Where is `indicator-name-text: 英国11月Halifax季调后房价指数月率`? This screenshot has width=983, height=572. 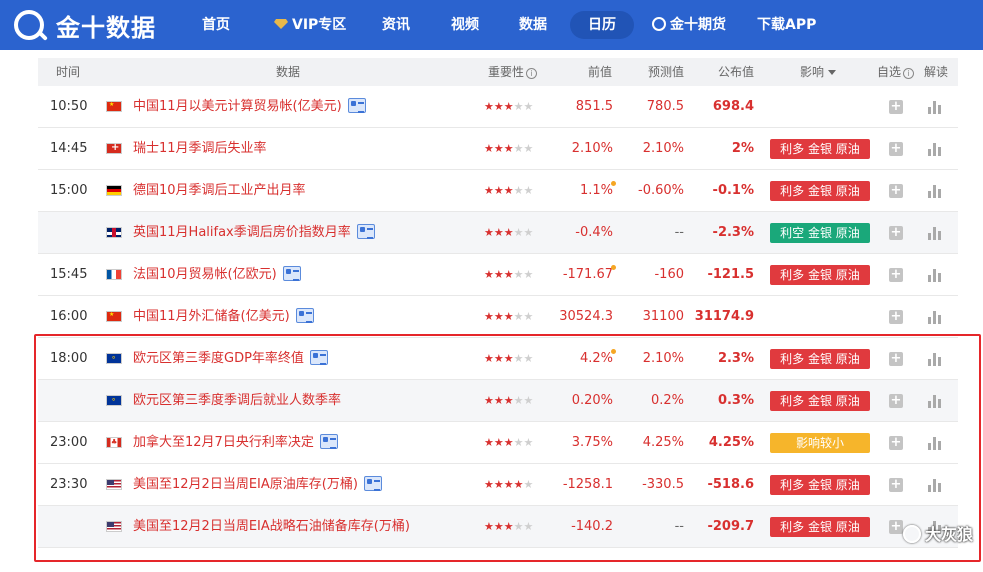 indicator-name-text: 英国11月Halifax季调后房价指数月率 is located at coordinates (242, 232).